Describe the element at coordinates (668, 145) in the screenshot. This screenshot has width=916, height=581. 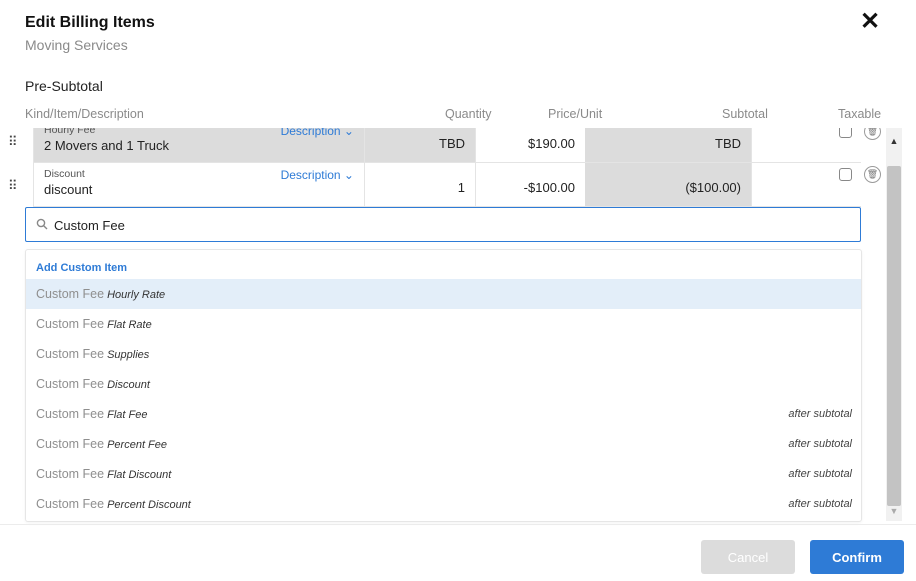
I see `subtotal-cell: TBD` at that location.